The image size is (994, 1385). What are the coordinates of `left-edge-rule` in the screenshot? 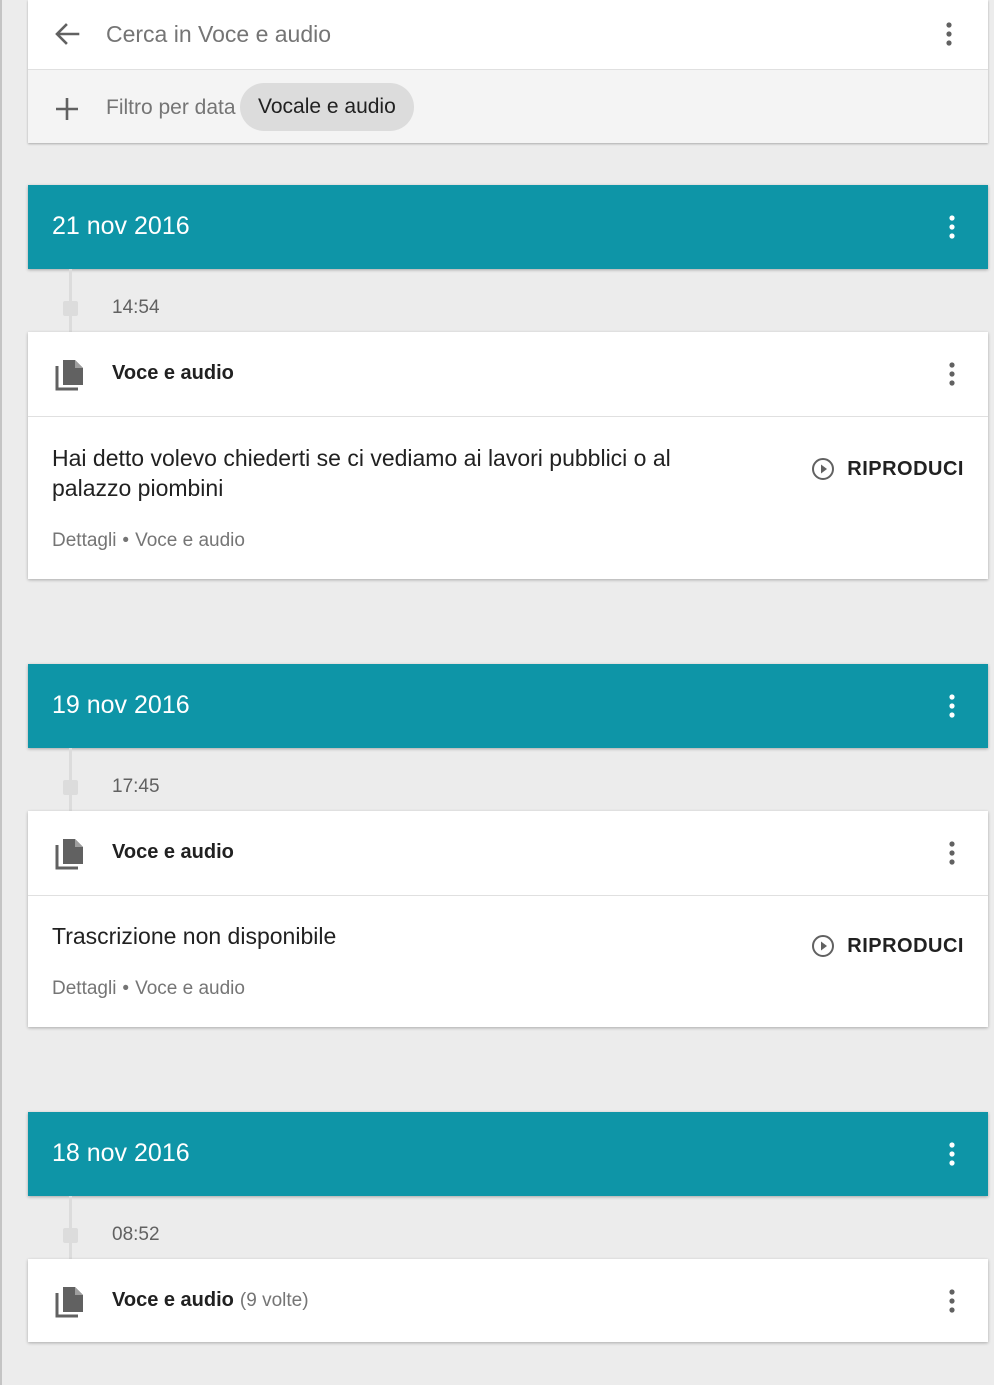 It's located at (1, 692).